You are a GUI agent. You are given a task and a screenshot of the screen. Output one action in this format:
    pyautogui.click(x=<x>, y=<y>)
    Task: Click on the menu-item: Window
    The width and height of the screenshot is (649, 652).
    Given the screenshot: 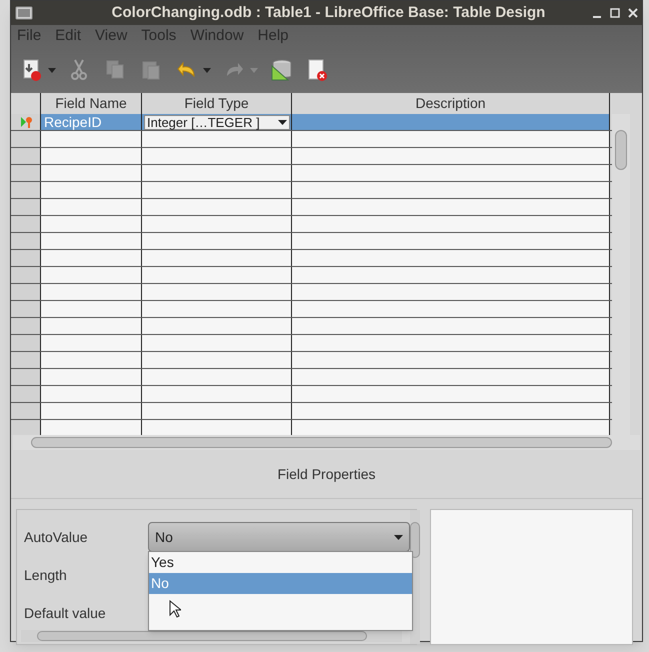 What is the action you would take?
    pyautogui.click(x=217, y=36)
    